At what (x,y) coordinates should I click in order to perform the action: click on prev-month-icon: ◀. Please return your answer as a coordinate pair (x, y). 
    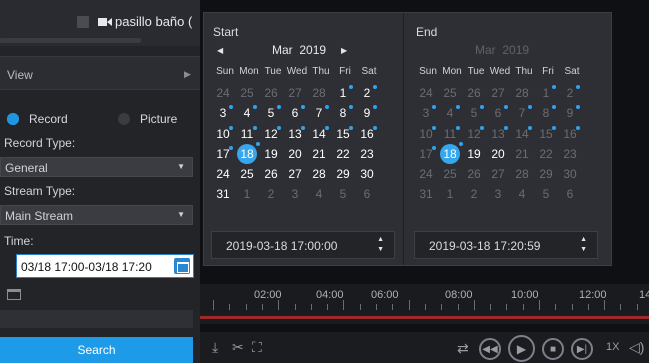
    Looking at the image, I should click on (220, 50).